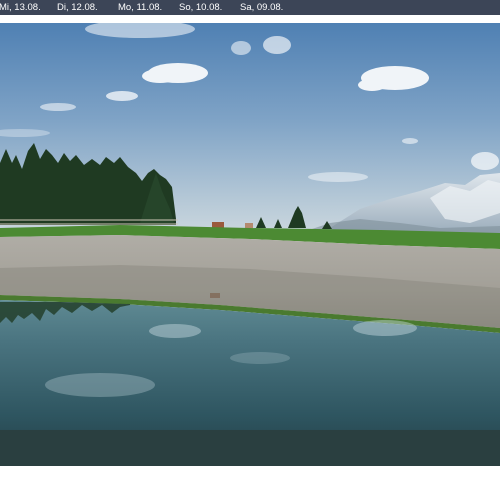 This screenshot has width=500, height=500. I want to click on image-bottom-band, so click(250, 448).